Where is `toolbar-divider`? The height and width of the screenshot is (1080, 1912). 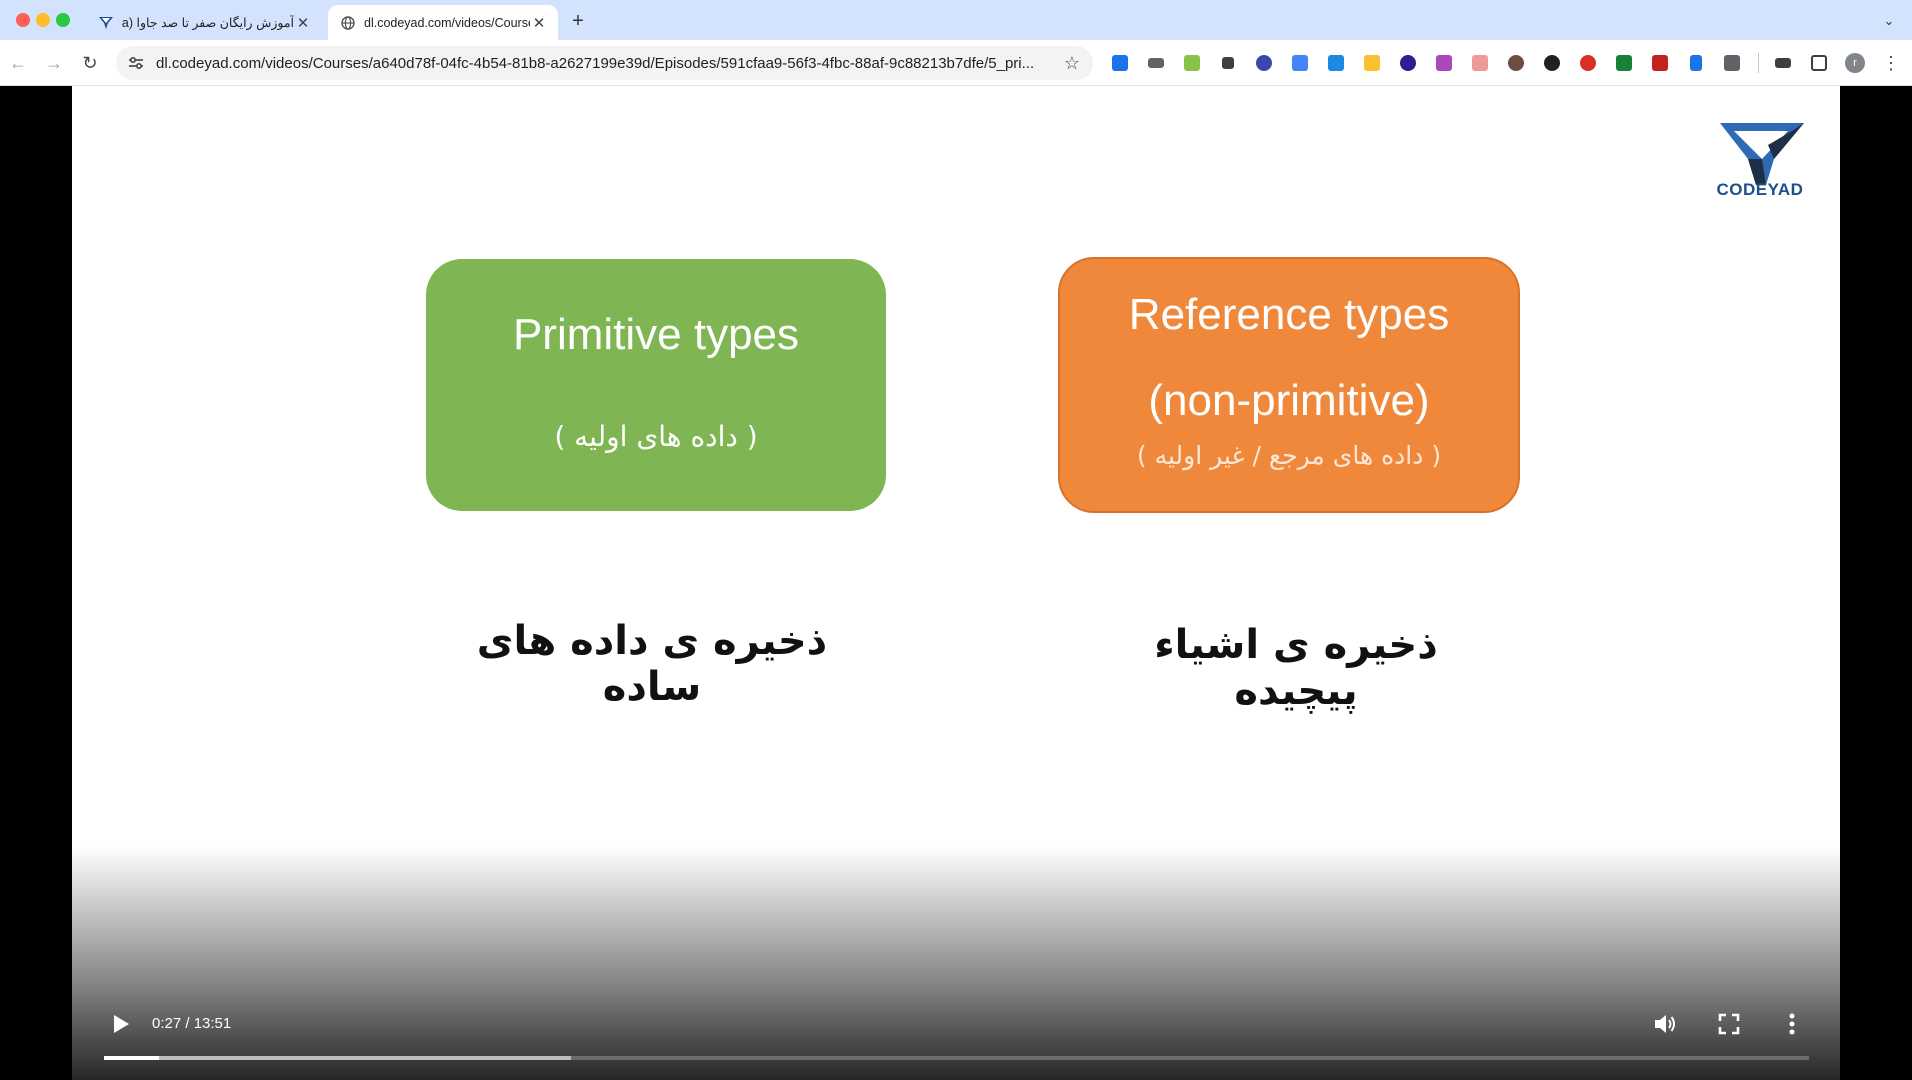
toolbar-divider is located at coordinates (1758, 63).